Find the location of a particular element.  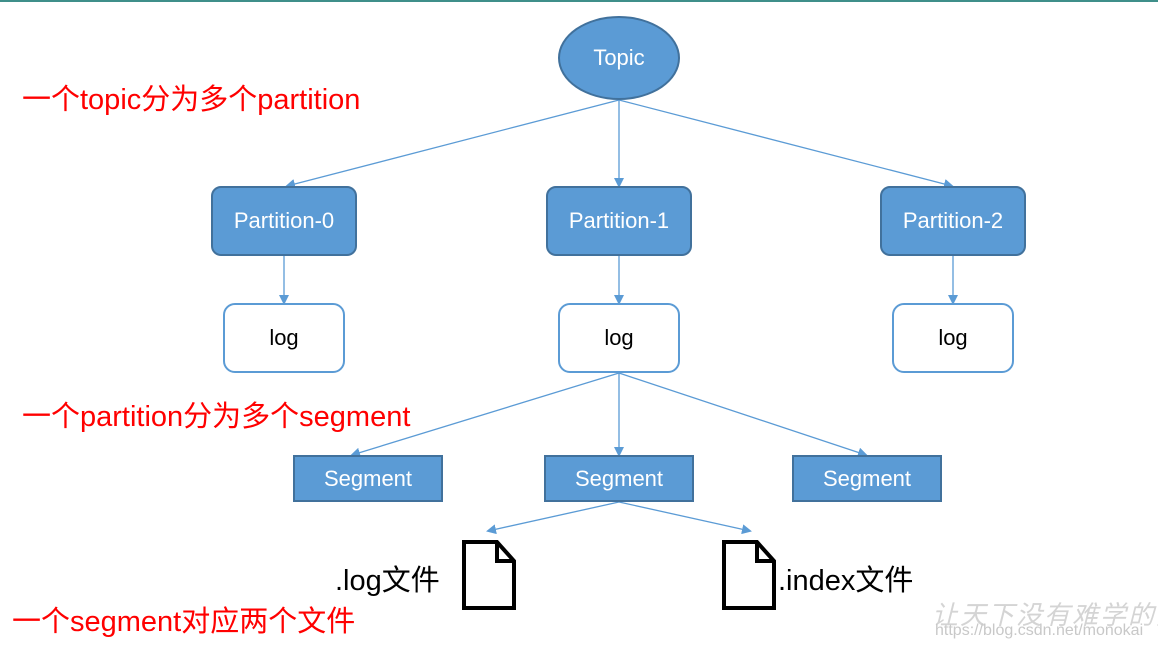

annotation-partition: 一个partition分为多个segment is located at coordinates (216, 417).